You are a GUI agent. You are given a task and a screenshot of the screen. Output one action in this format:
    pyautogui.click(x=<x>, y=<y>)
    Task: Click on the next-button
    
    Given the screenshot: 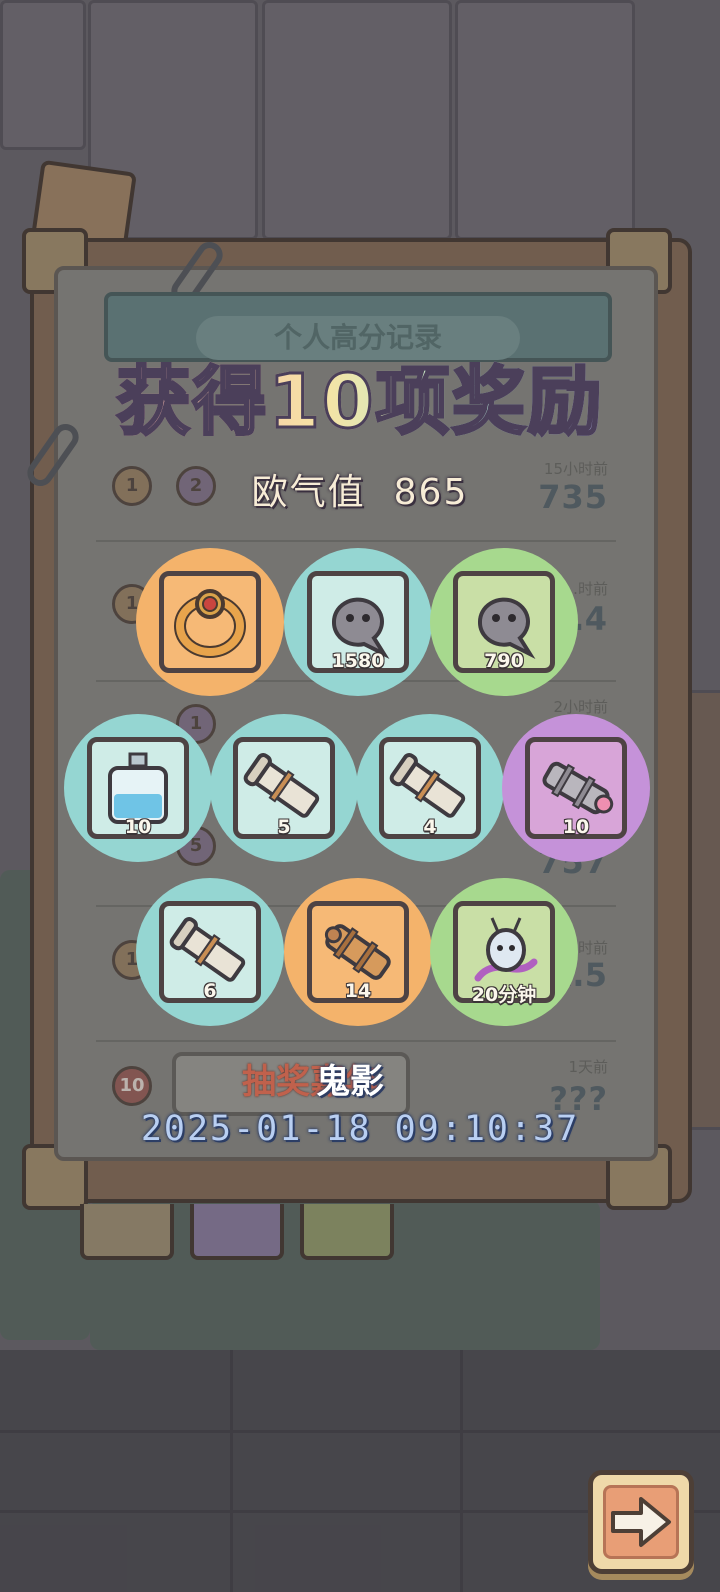 What is the action you would take?
    pyautogui.click(x=641, y=1522)
    